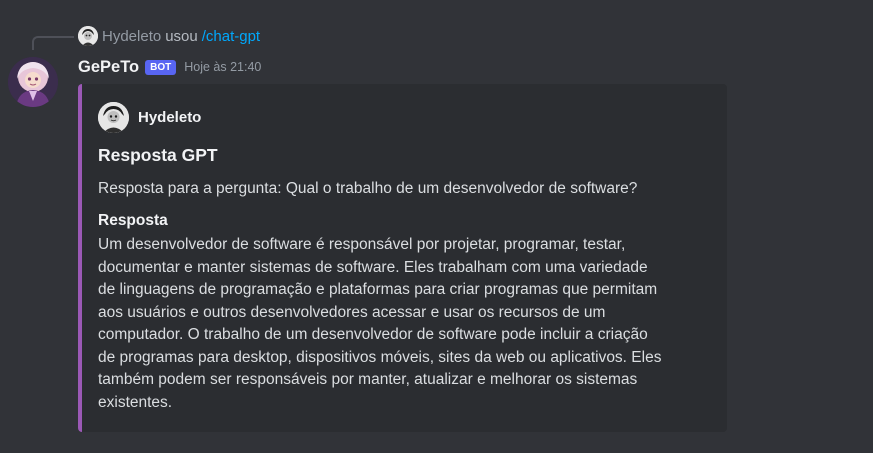  What do you see at coordinates (231, 36) in the screenshot?
I see `slash-command-link: /chat-gpt` at bounding box center [231, 36].